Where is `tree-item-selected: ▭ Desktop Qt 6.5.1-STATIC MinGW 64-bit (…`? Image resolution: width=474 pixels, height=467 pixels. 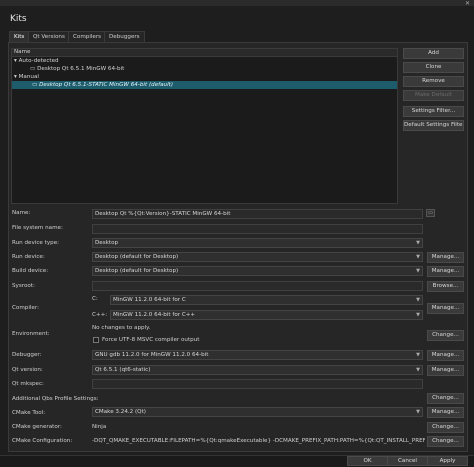 tree-item-selected: ▭ Desktop Qt 6.5.1-STATIC MinGW 64-bit (… is located at coordinates (204, 85).